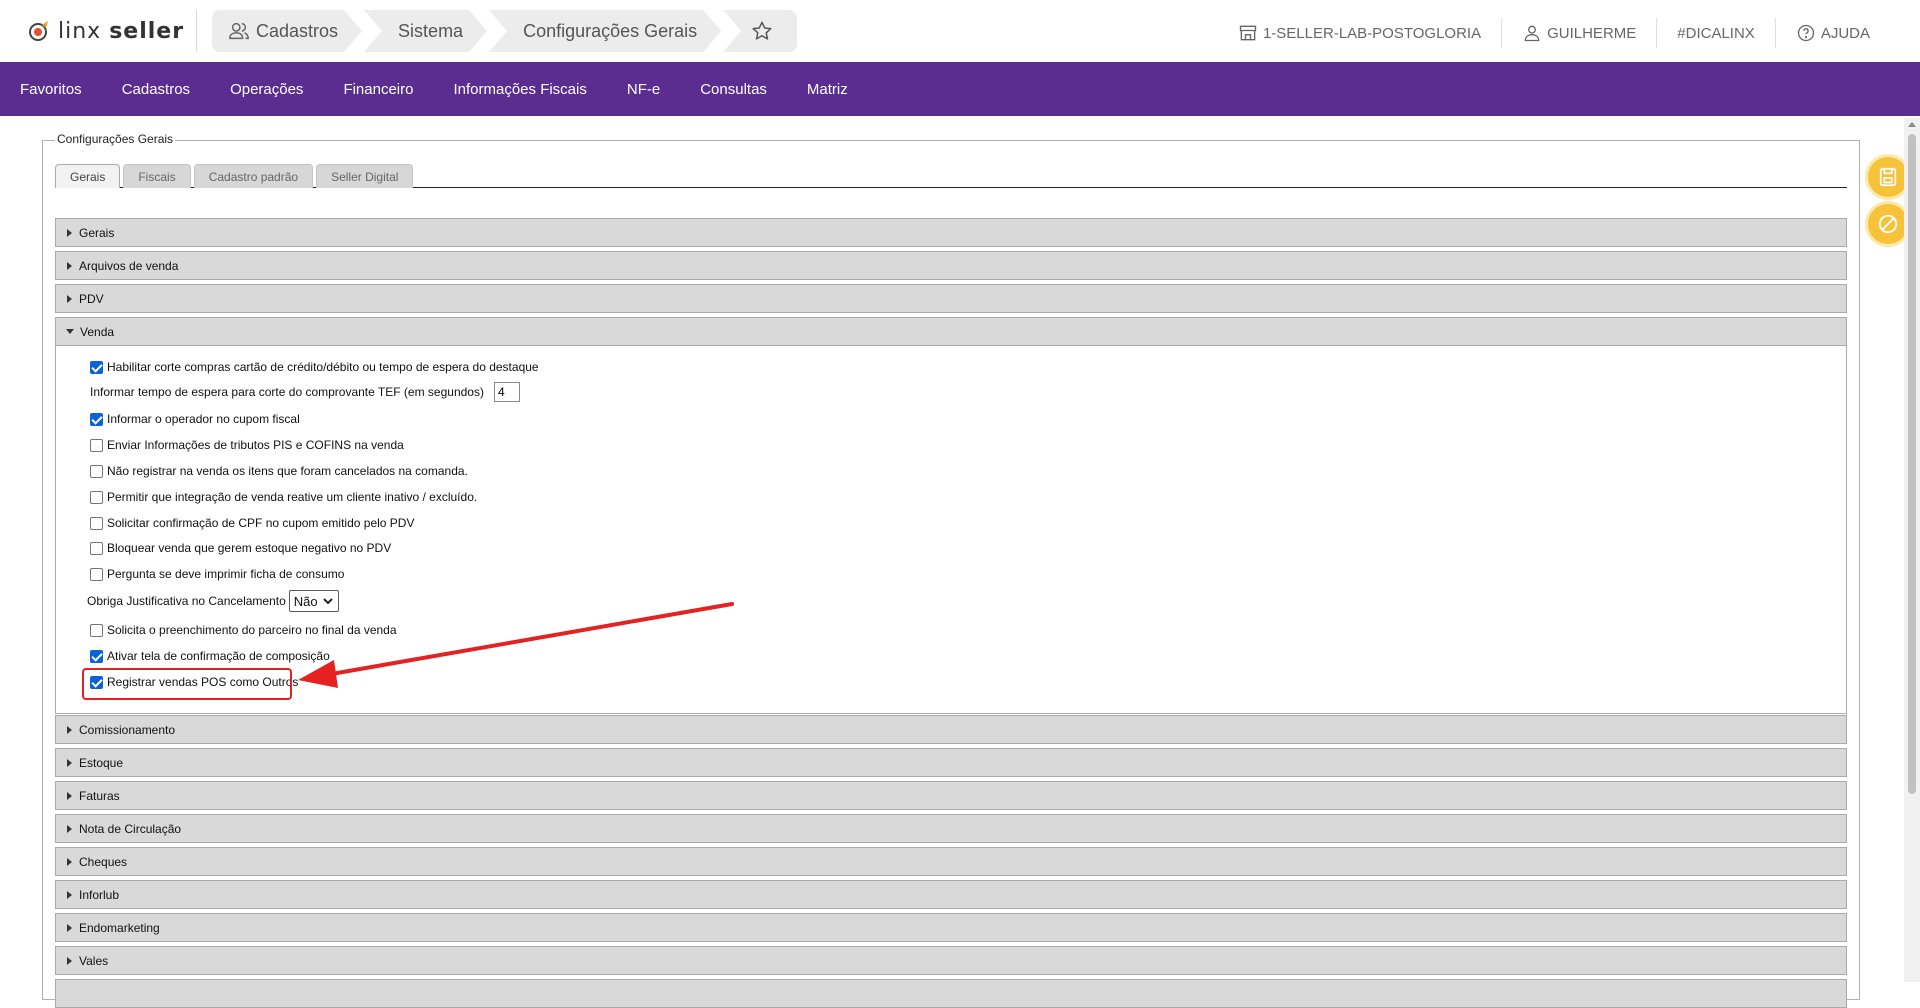 The image size is (1920, 1008). Describe the element at coordinates (519, 89) in the screenshot. I see `nav-informacoes-fiscais: Informações Fiscais` at that location.